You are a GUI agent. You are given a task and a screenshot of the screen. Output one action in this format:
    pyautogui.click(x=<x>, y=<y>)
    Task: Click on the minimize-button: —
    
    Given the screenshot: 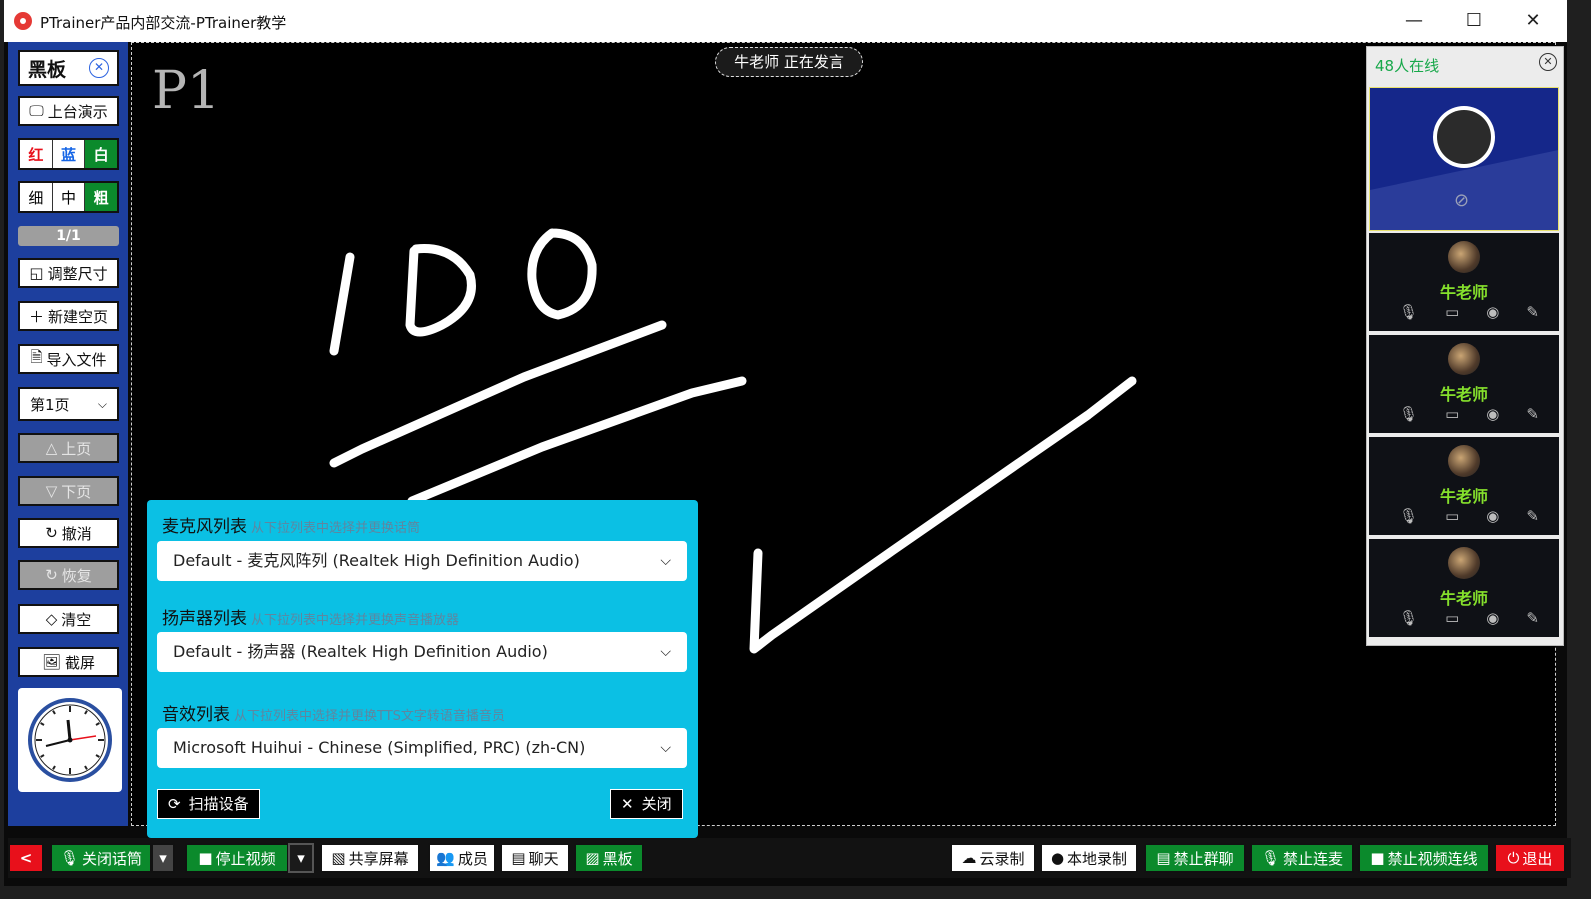 What is the action you would take?
    pyautogui.click(x=1414, y=21)
    